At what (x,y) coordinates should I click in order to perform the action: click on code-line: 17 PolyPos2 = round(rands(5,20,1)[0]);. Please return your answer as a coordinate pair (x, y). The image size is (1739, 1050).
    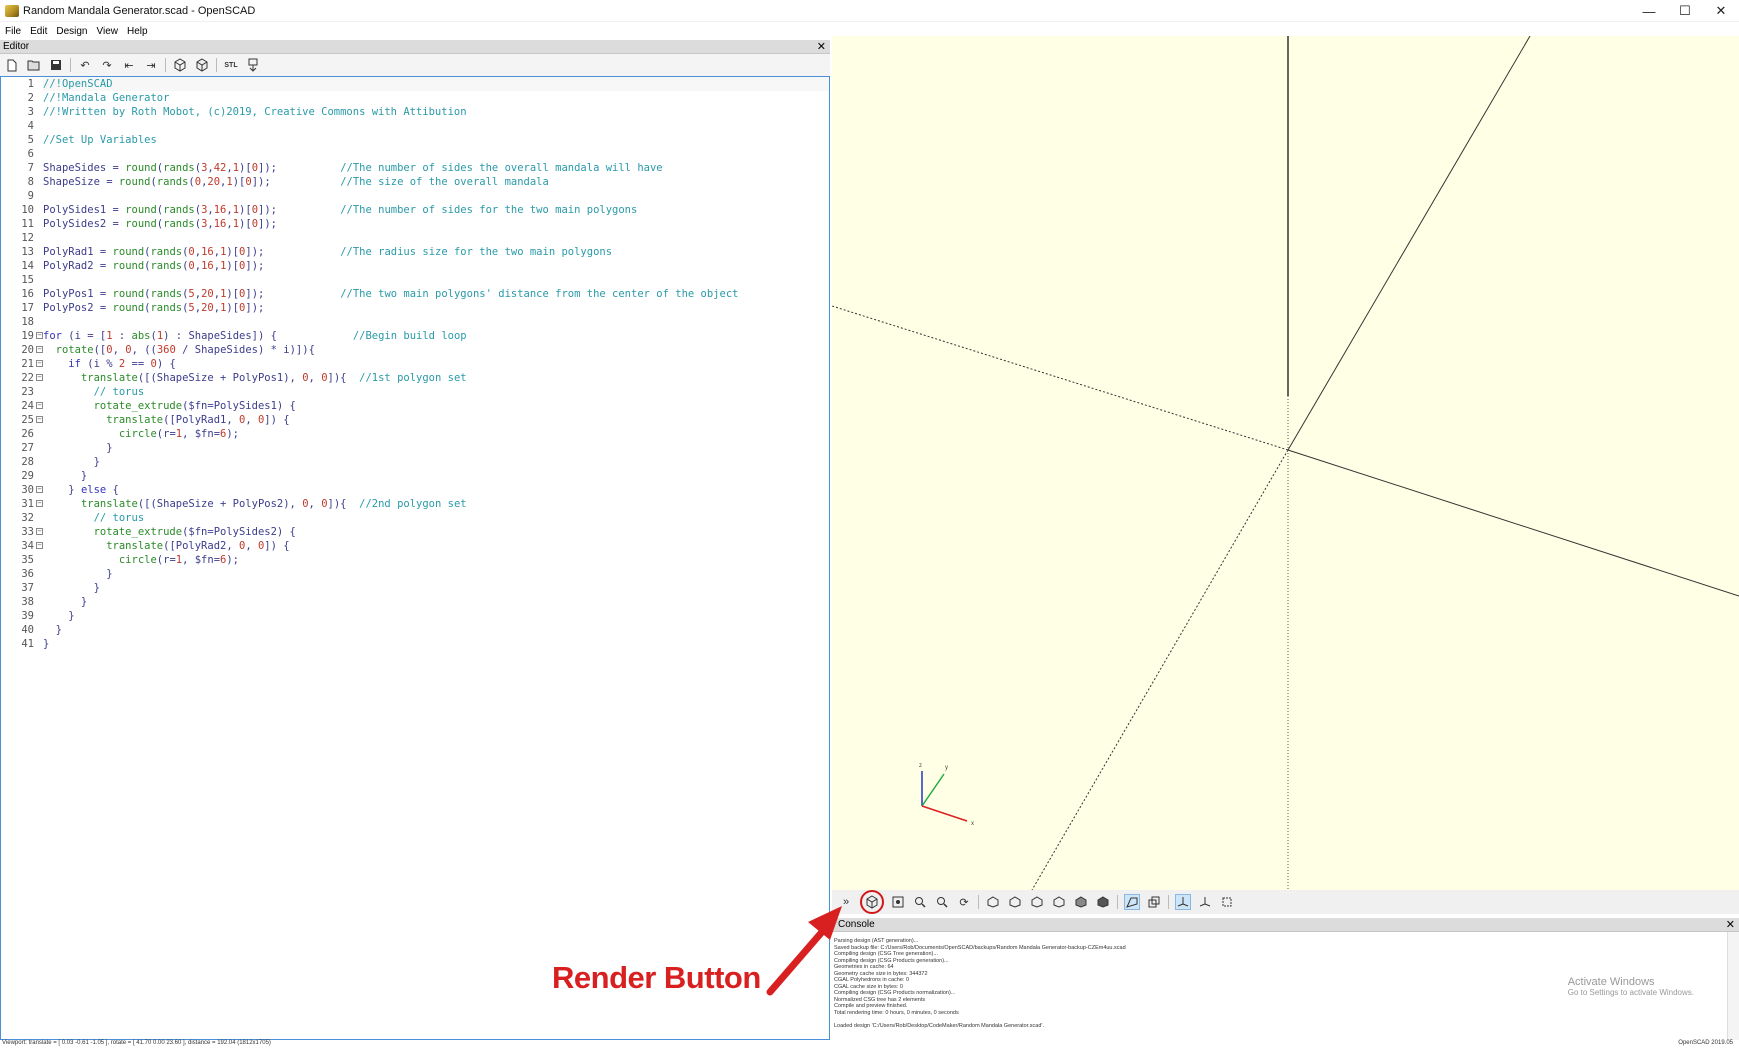
    Looking at the image, I should click on (425, 308).